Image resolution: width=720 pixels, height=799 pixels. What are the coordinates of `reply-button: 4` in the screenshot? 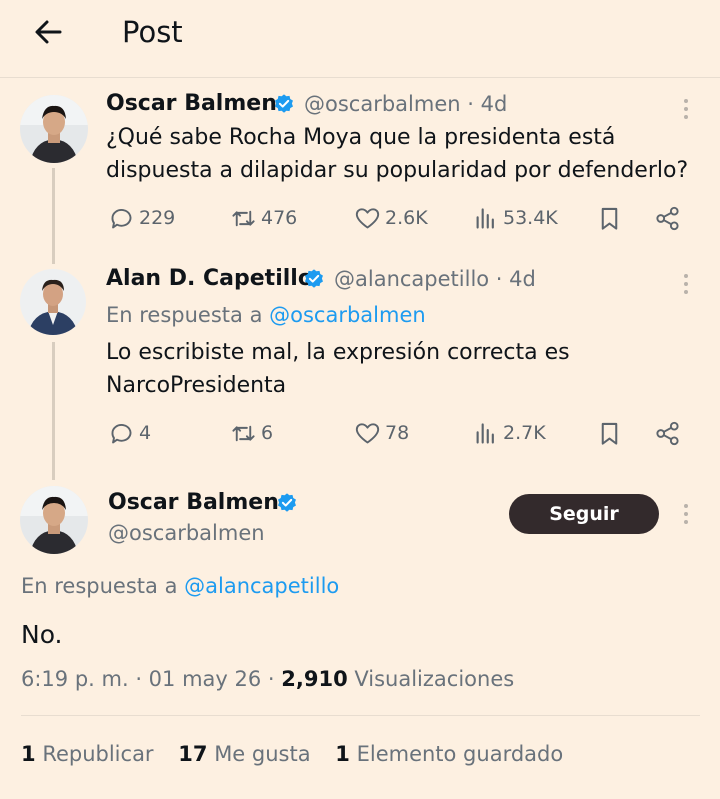 It's located at (129, 433).